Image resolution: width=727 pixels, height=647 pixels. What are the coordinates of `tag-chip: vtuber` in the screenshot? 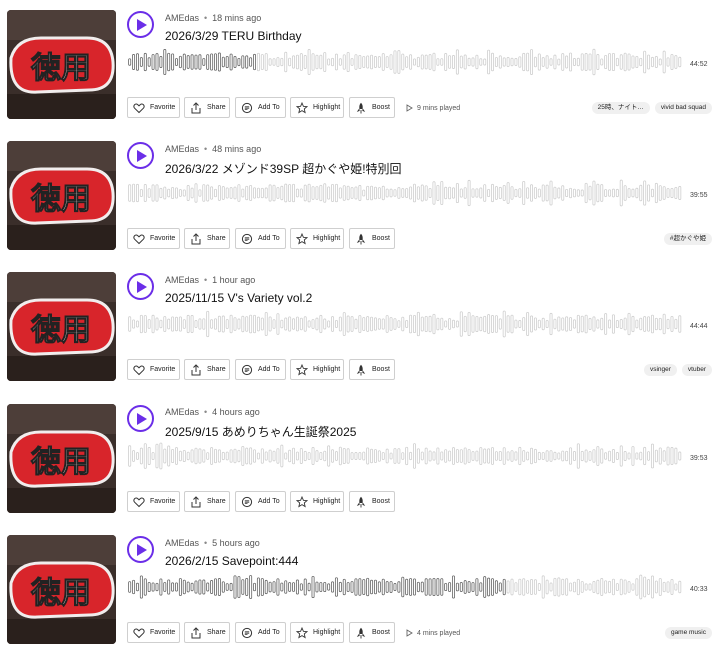 It's located at (696, 370).